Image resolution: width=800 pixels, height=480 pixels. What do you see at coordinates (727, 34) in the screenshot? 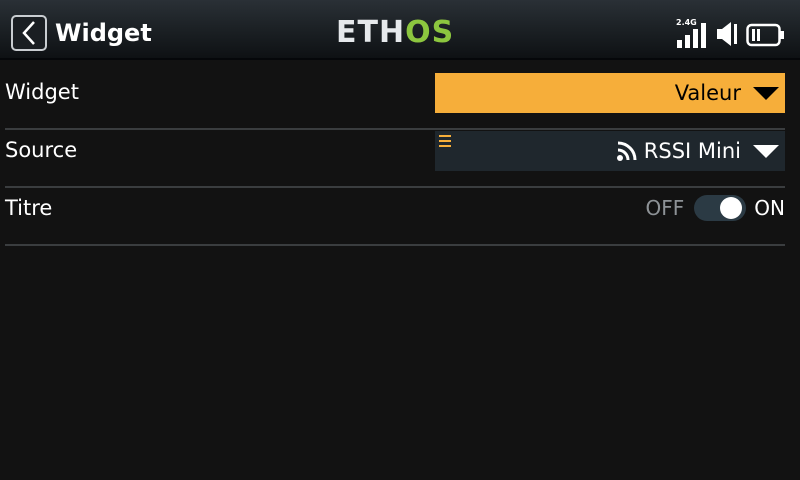
I see `speaker-icon` at bounding box center [727, 34].